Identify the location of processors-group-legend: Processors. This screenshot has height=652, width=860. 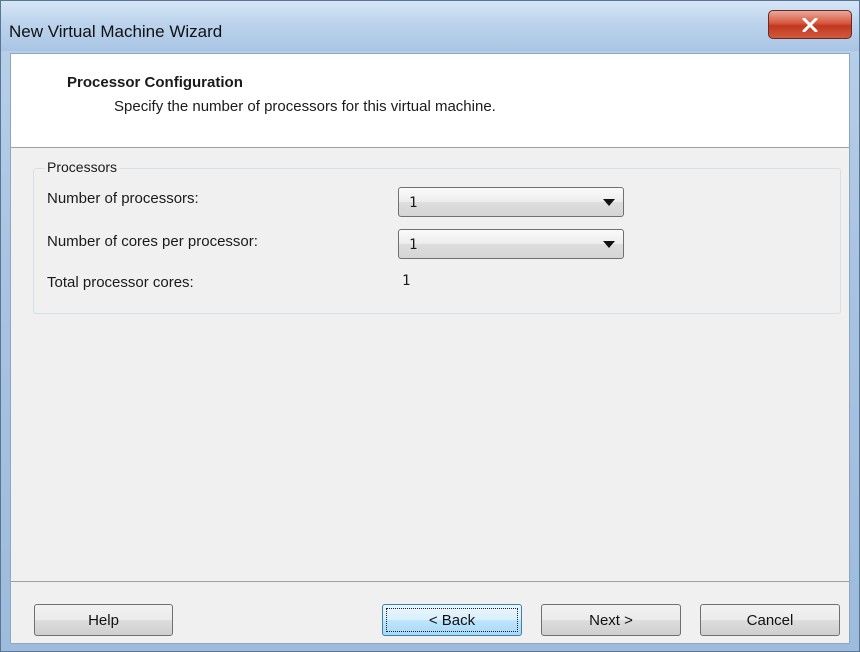
(82, 167).